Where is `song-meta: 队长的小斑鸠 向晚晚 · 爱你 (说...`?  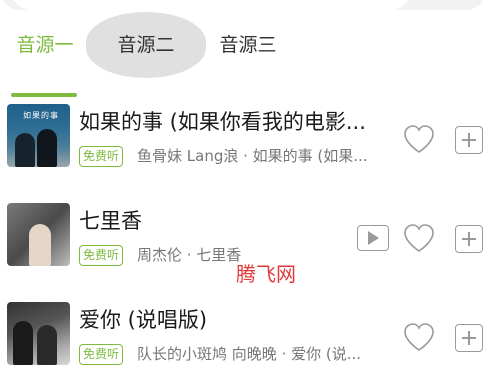
song-meta: 队长的小斑鸠 向晚晚 · 爱你 (说... is located at coordinates (249, 354).